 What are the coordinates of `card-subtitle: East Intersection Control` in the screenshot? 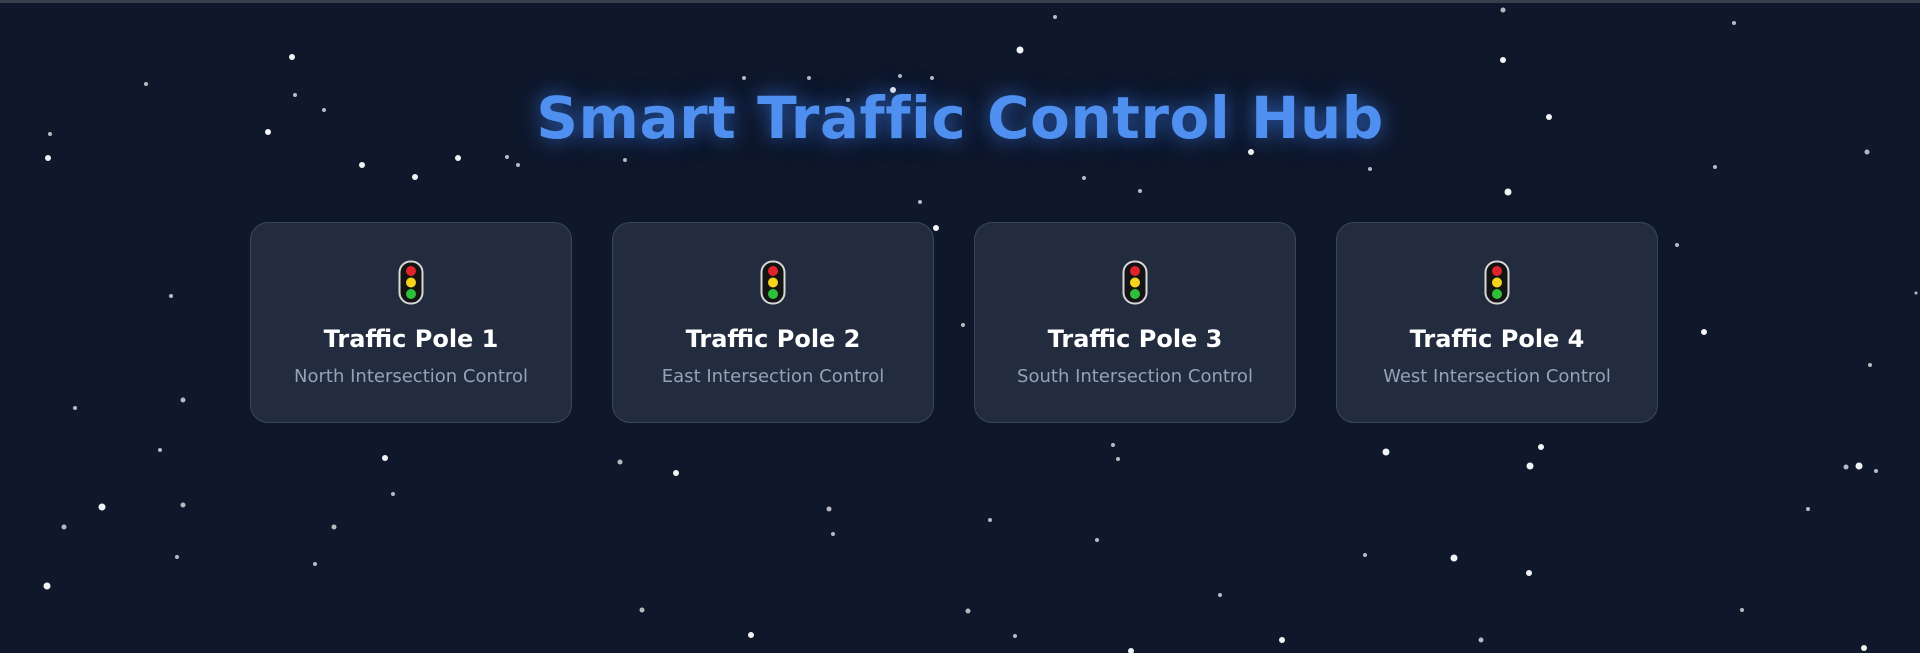 It's located at (773, 376).